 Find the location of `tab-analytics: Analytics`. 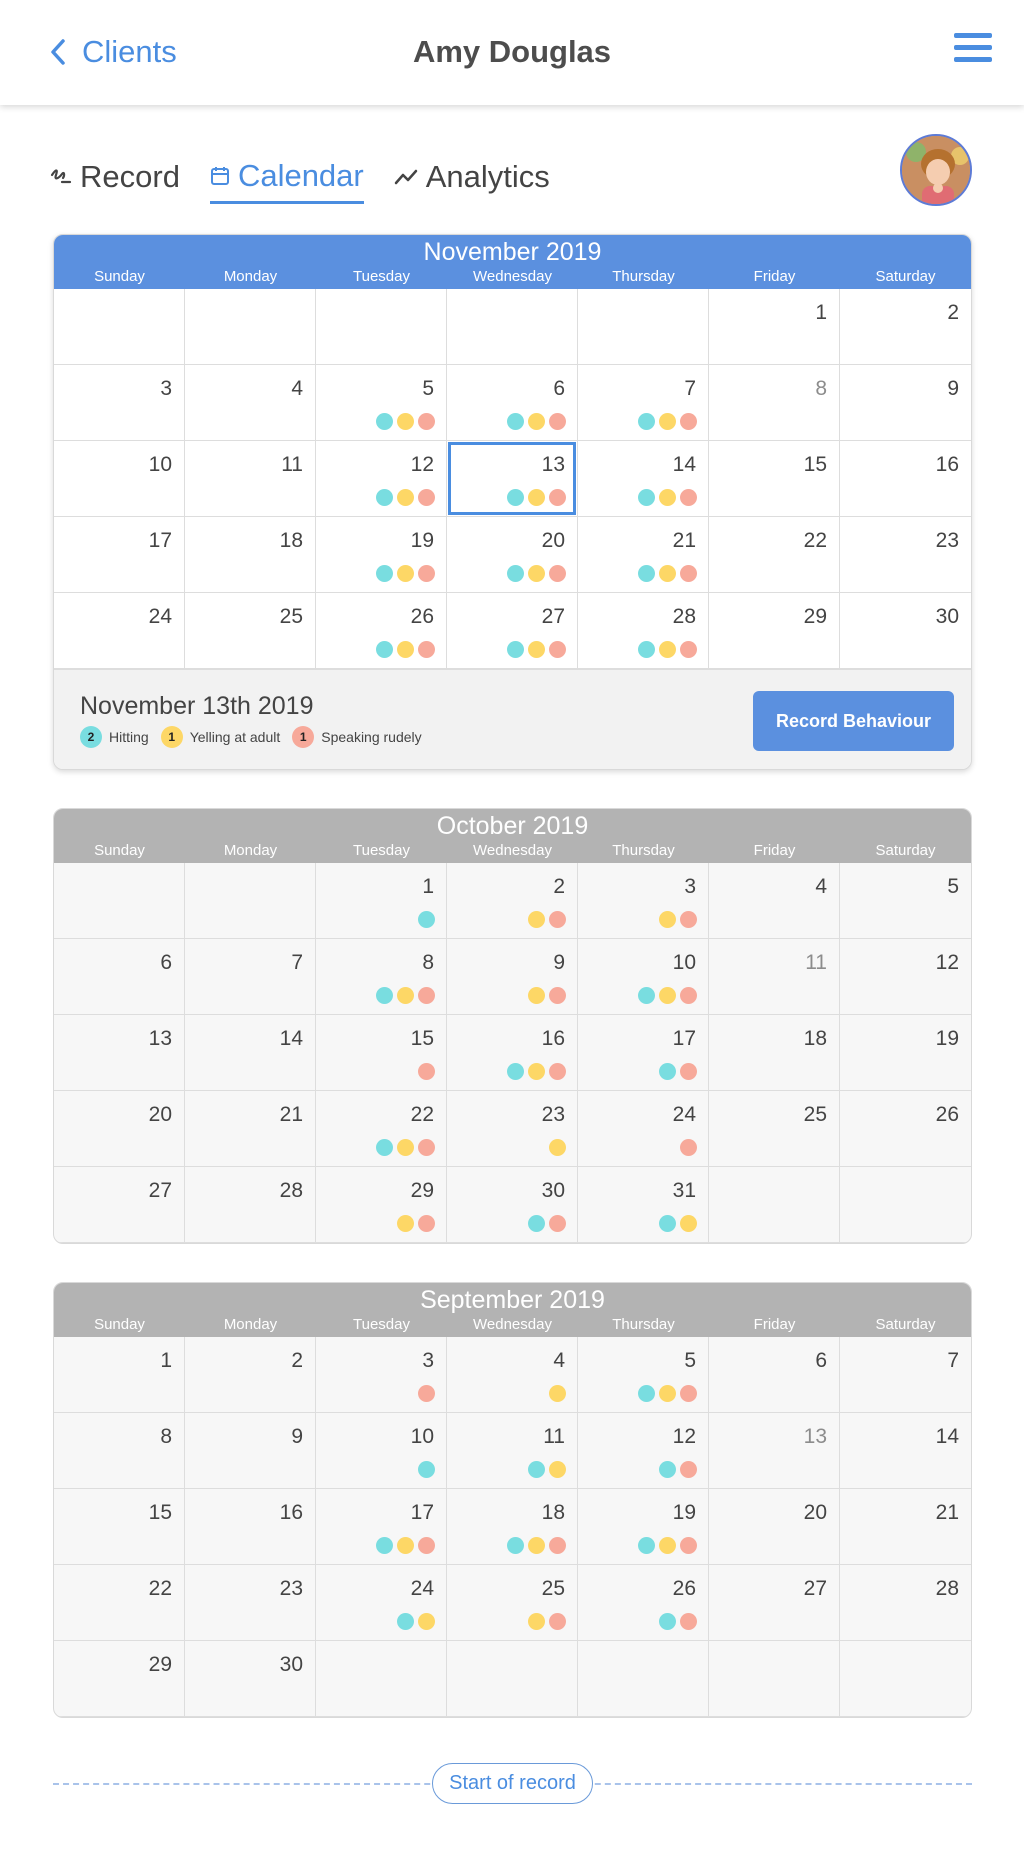

tab-analytics: Analytics is located at coordinates (472, 177).